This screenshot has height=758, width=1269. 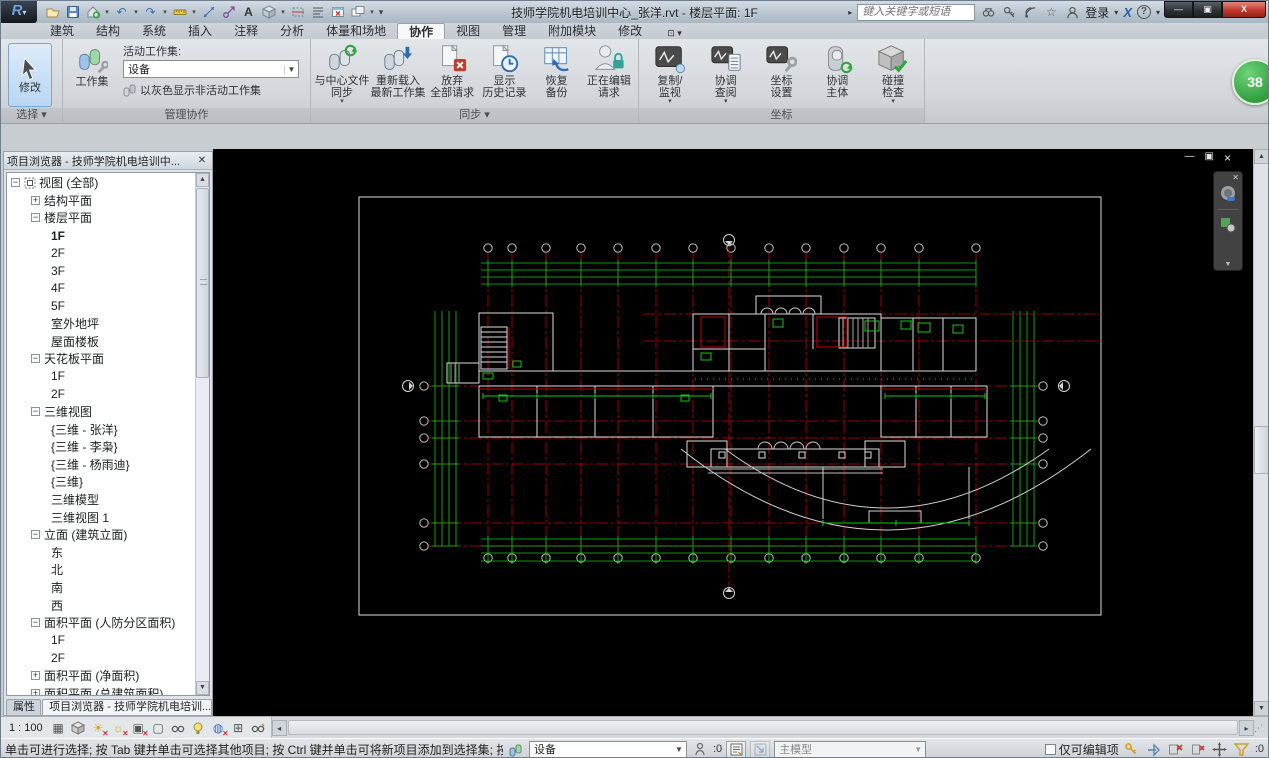 What do you see at coordinates (1242, 749) in the screenshot?
I see `filter-icon` at bounding box center [1242, 749].